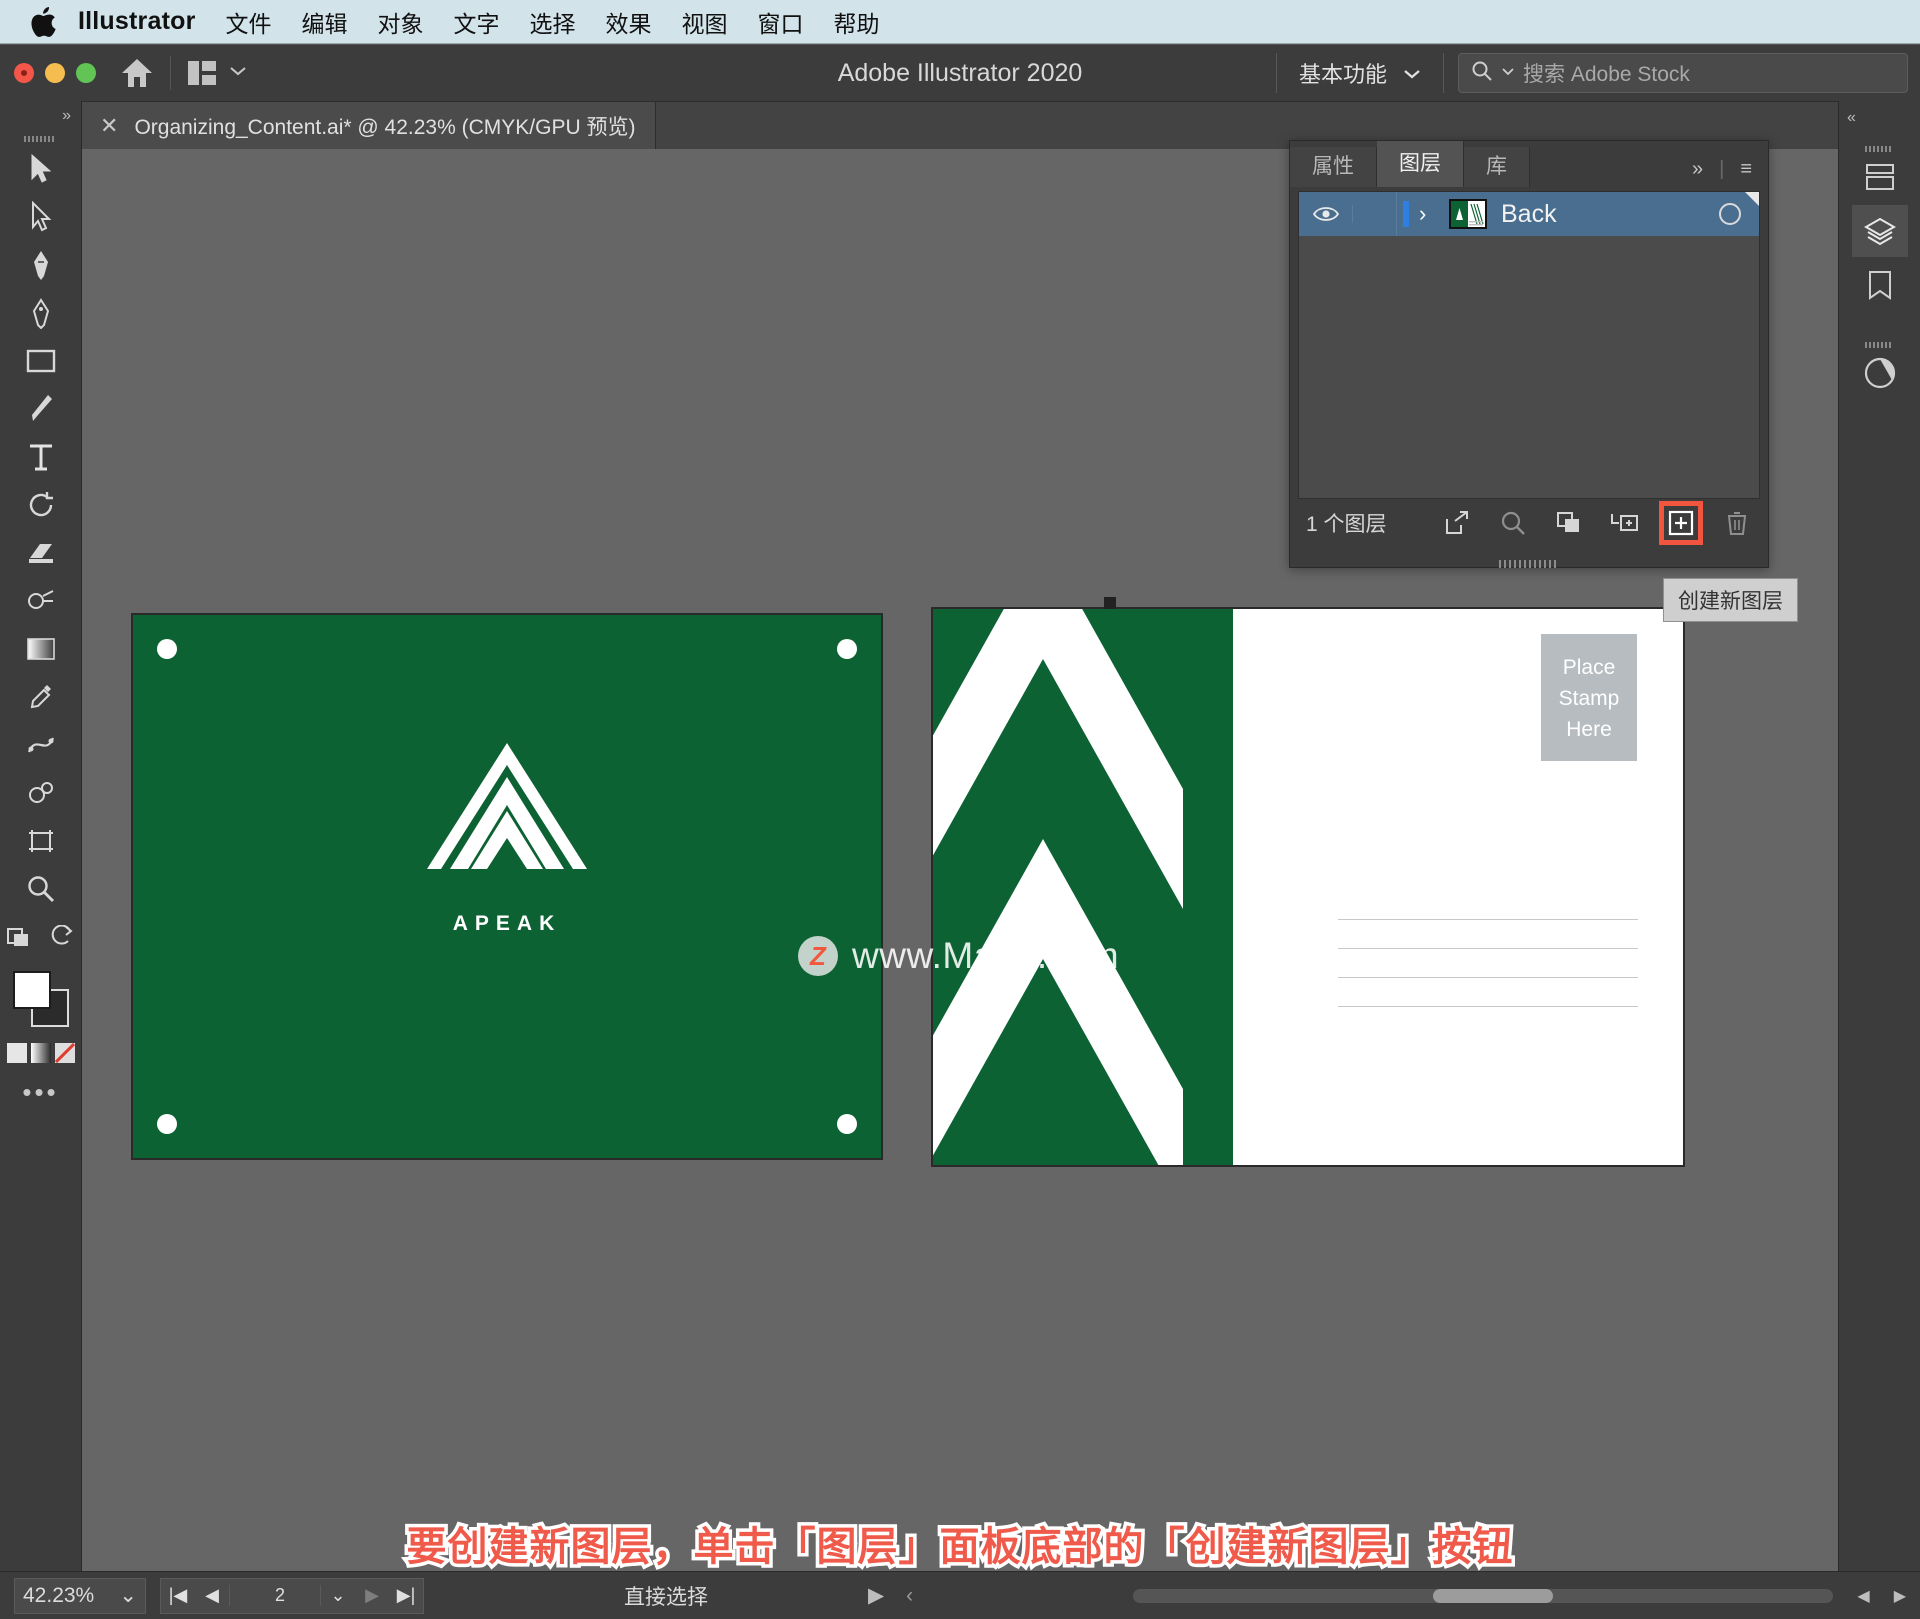  Describe the element at coordinates (1569, 523) in the screenshot. I see `make-clipping-mask-icon` at that location.